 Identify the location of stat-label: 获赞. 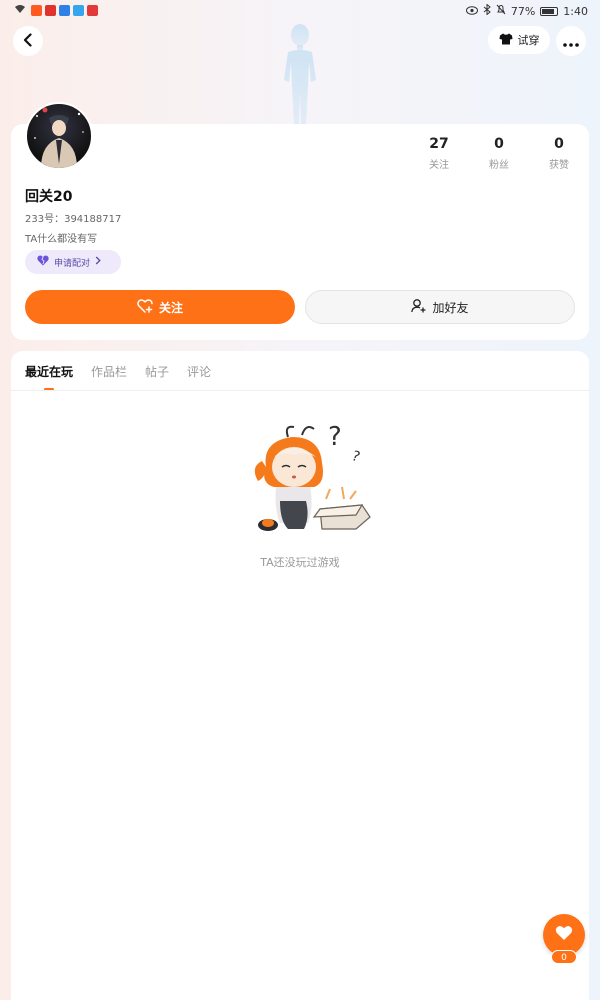
(559, 165).